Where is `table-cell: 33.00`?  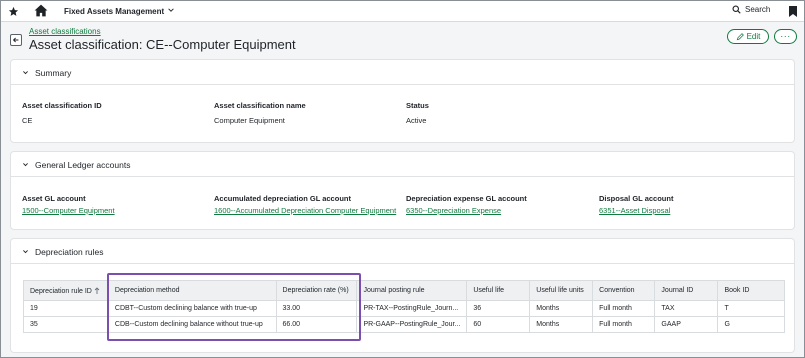 table-cell: 33.00 is located at coordinates (316, 308).